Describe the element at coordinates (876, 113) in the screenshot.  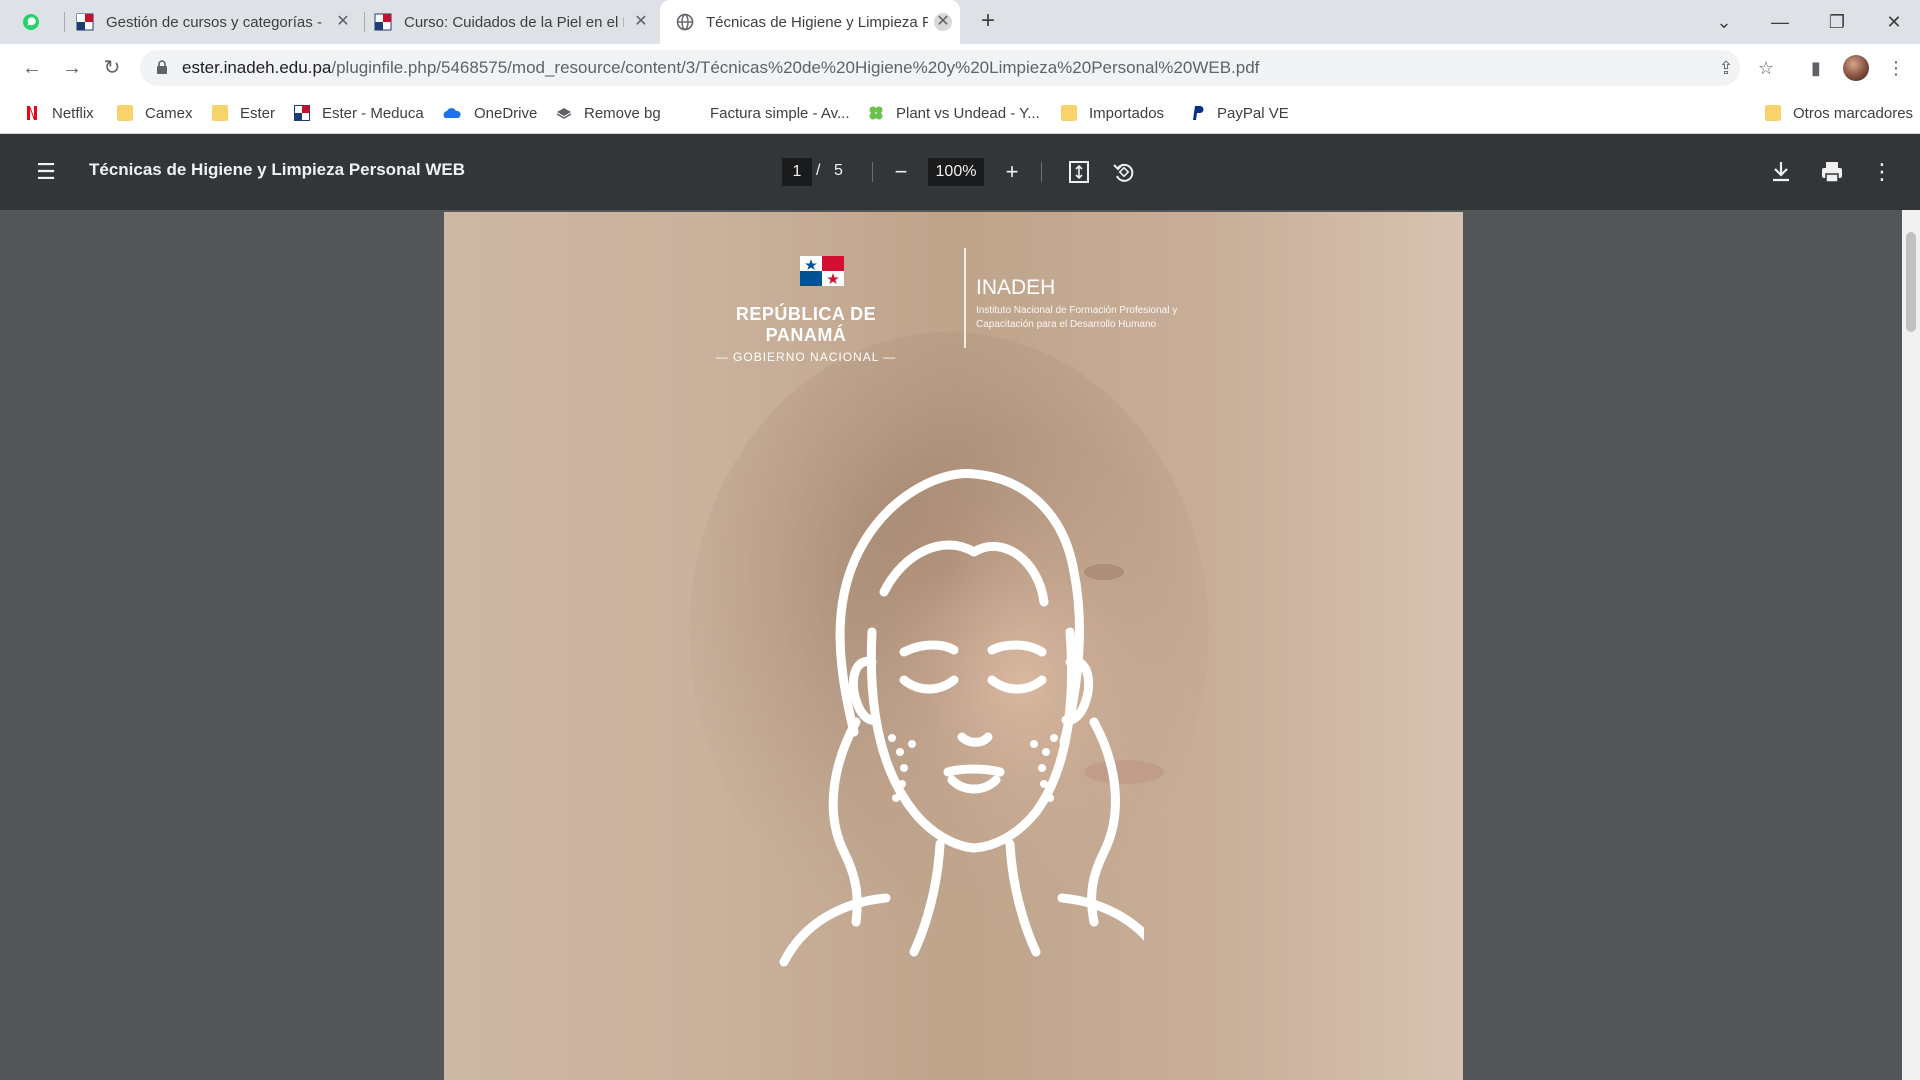
I see `clover-icon` at that location.